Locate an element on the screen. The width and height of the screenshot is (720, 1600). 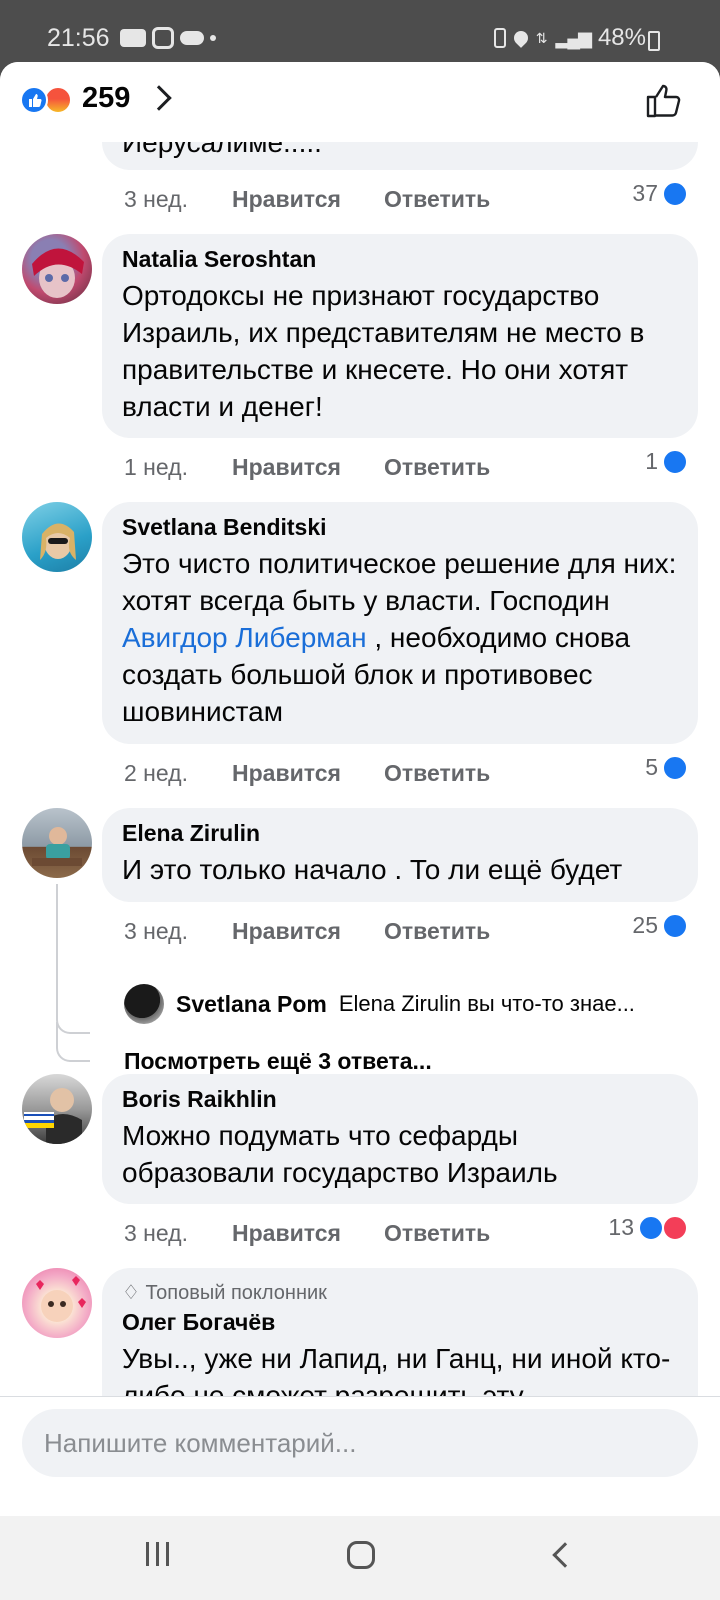
chevron-right-icon is located at coordinates (159, 98).